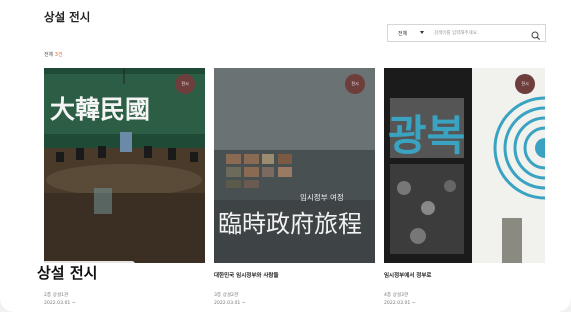  I want to click on image-subcaption: 임시정부 여정, so click(322, 197).